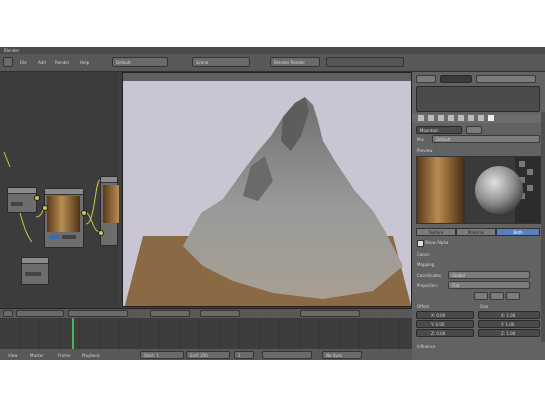 The width and height of the screenshot is (545, 409). What do you see at coordinates (202, 62) in the screenshot?
I see `scene-value: Scene` at bounding box center [202, 62].